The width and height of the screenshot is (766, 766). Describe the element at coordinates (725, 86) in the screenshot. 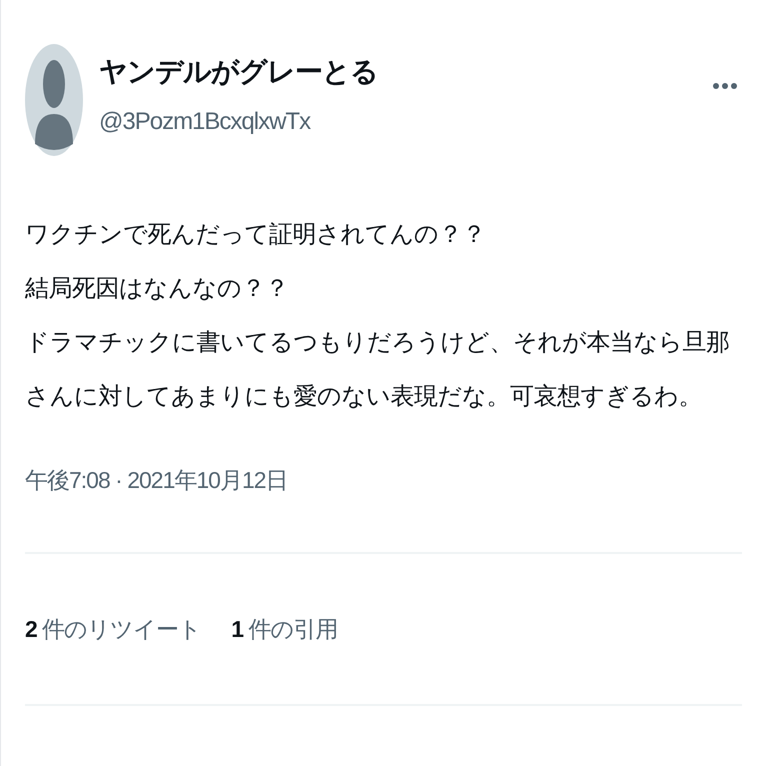

I see `more-options-icon` at that location.